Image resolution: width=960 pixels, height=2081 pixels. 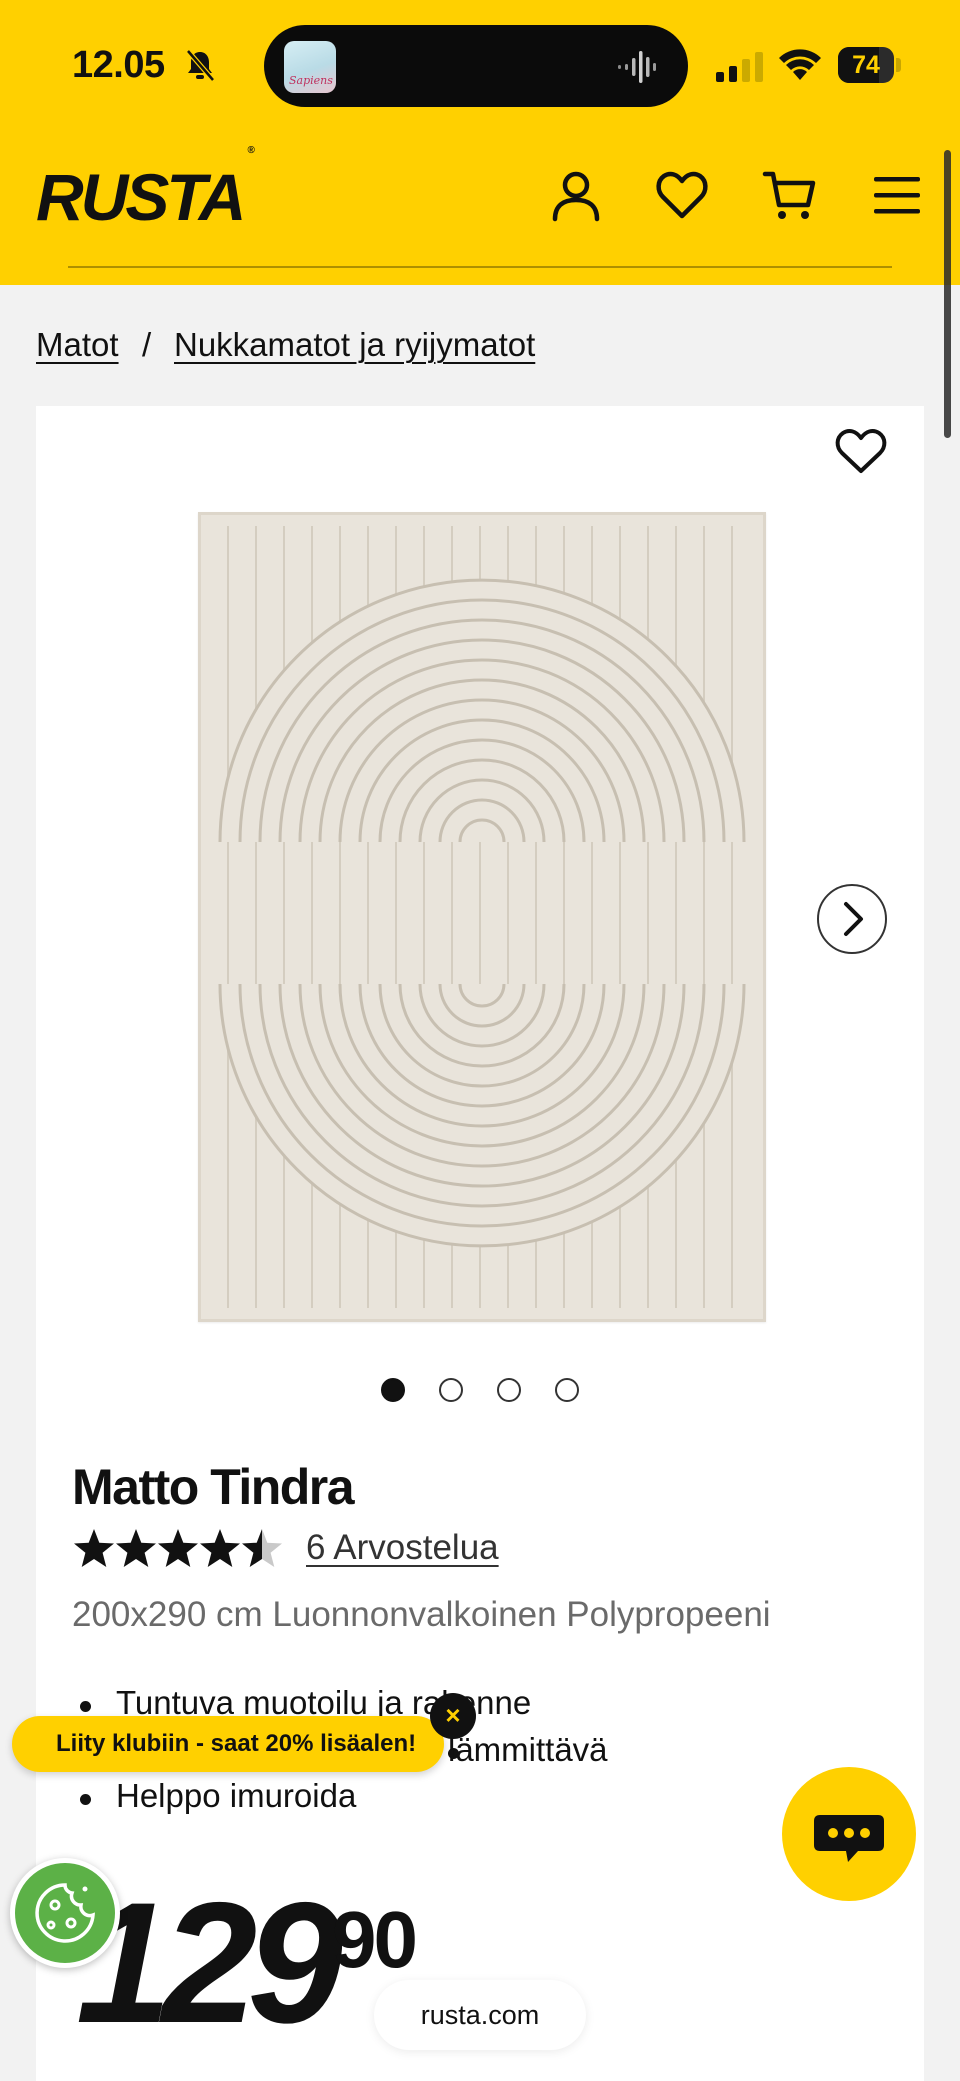 I want to click on breadcrumb-link-matot: Matot, so click(x=77, y=345).